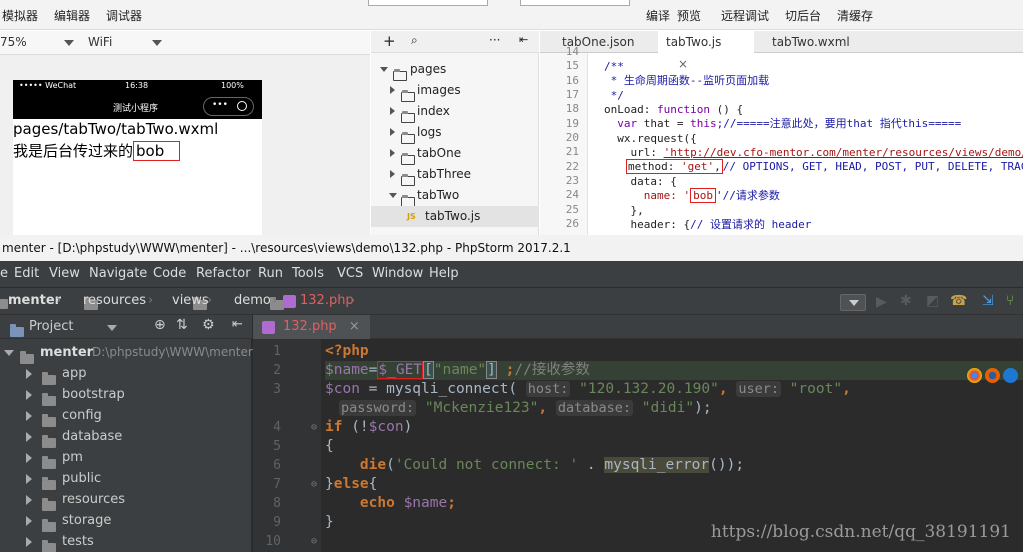 This screenshot has height=552, width=1023. What do you see at coordinates (220, 105) in the screenshot?
I see `more-icon: •••` at bounding box center [220, 105].